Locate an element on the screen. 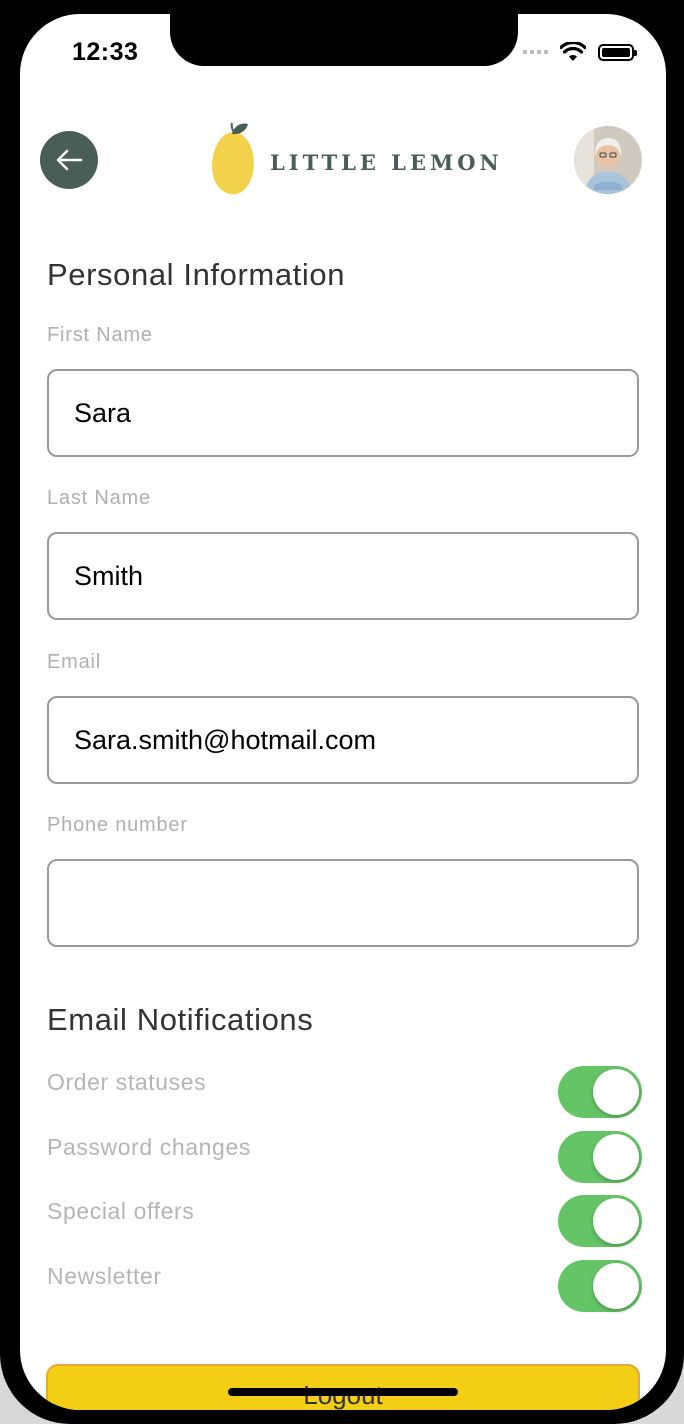 The height and width of the screenshot is (1424, 684). home-indicator is located at coordinates (343, 1392).